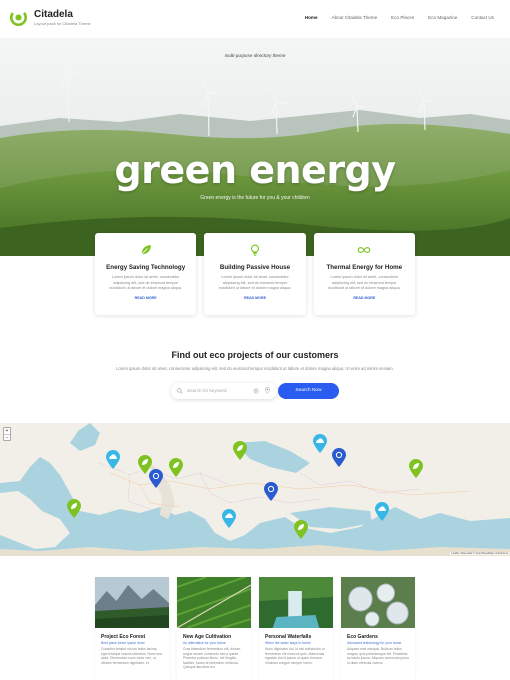 This screenshot has height=680, width=510. I want to click on project-title: Eco Gardens, so click(362, 637).